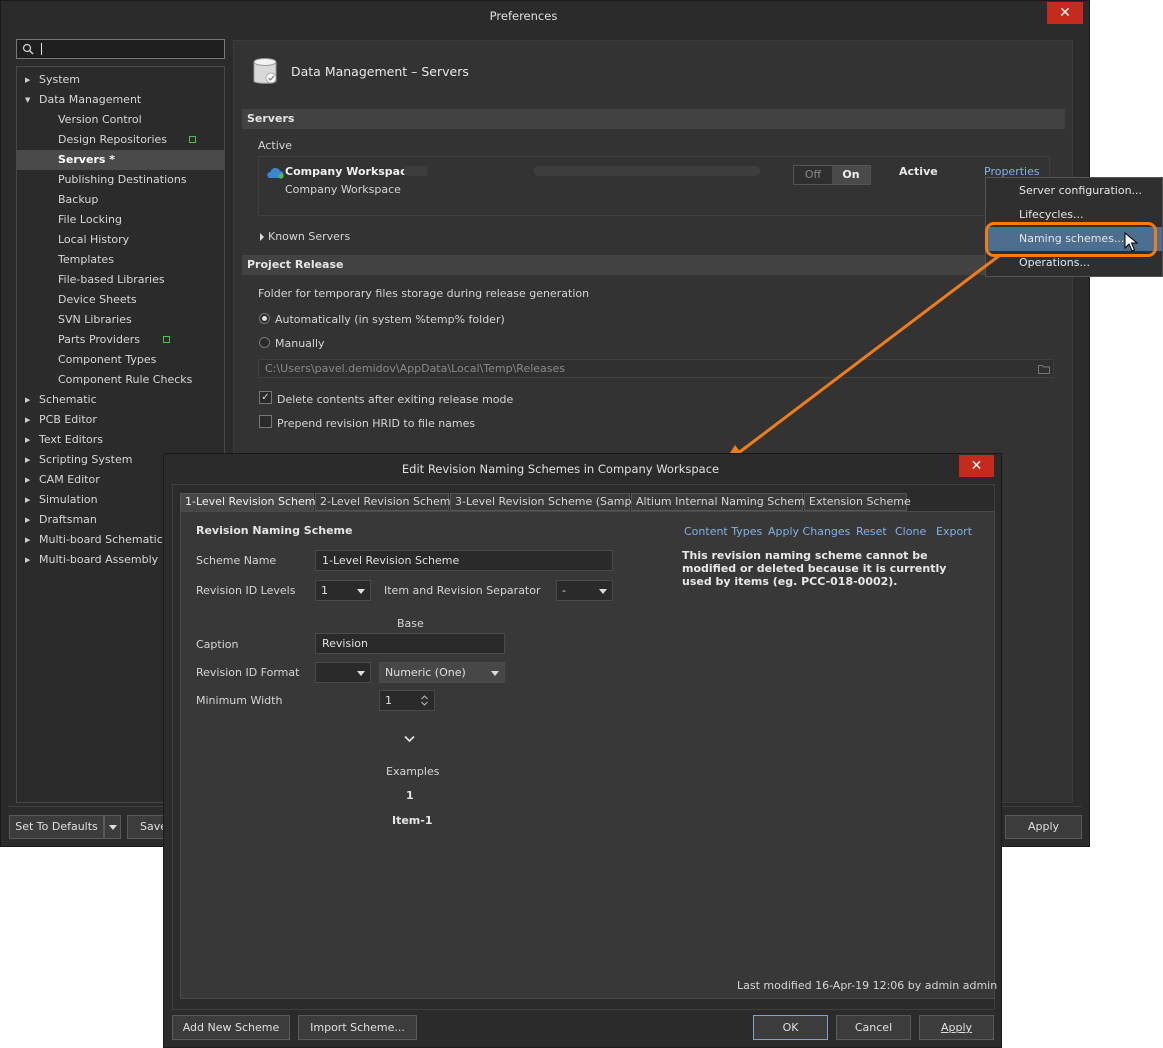 The image size is (1163, 1048). What do you see at coordinates (27, 100) in the screenshot?
I see `expanded-arrow-icon: ▼` at bounding box center [27, 100].